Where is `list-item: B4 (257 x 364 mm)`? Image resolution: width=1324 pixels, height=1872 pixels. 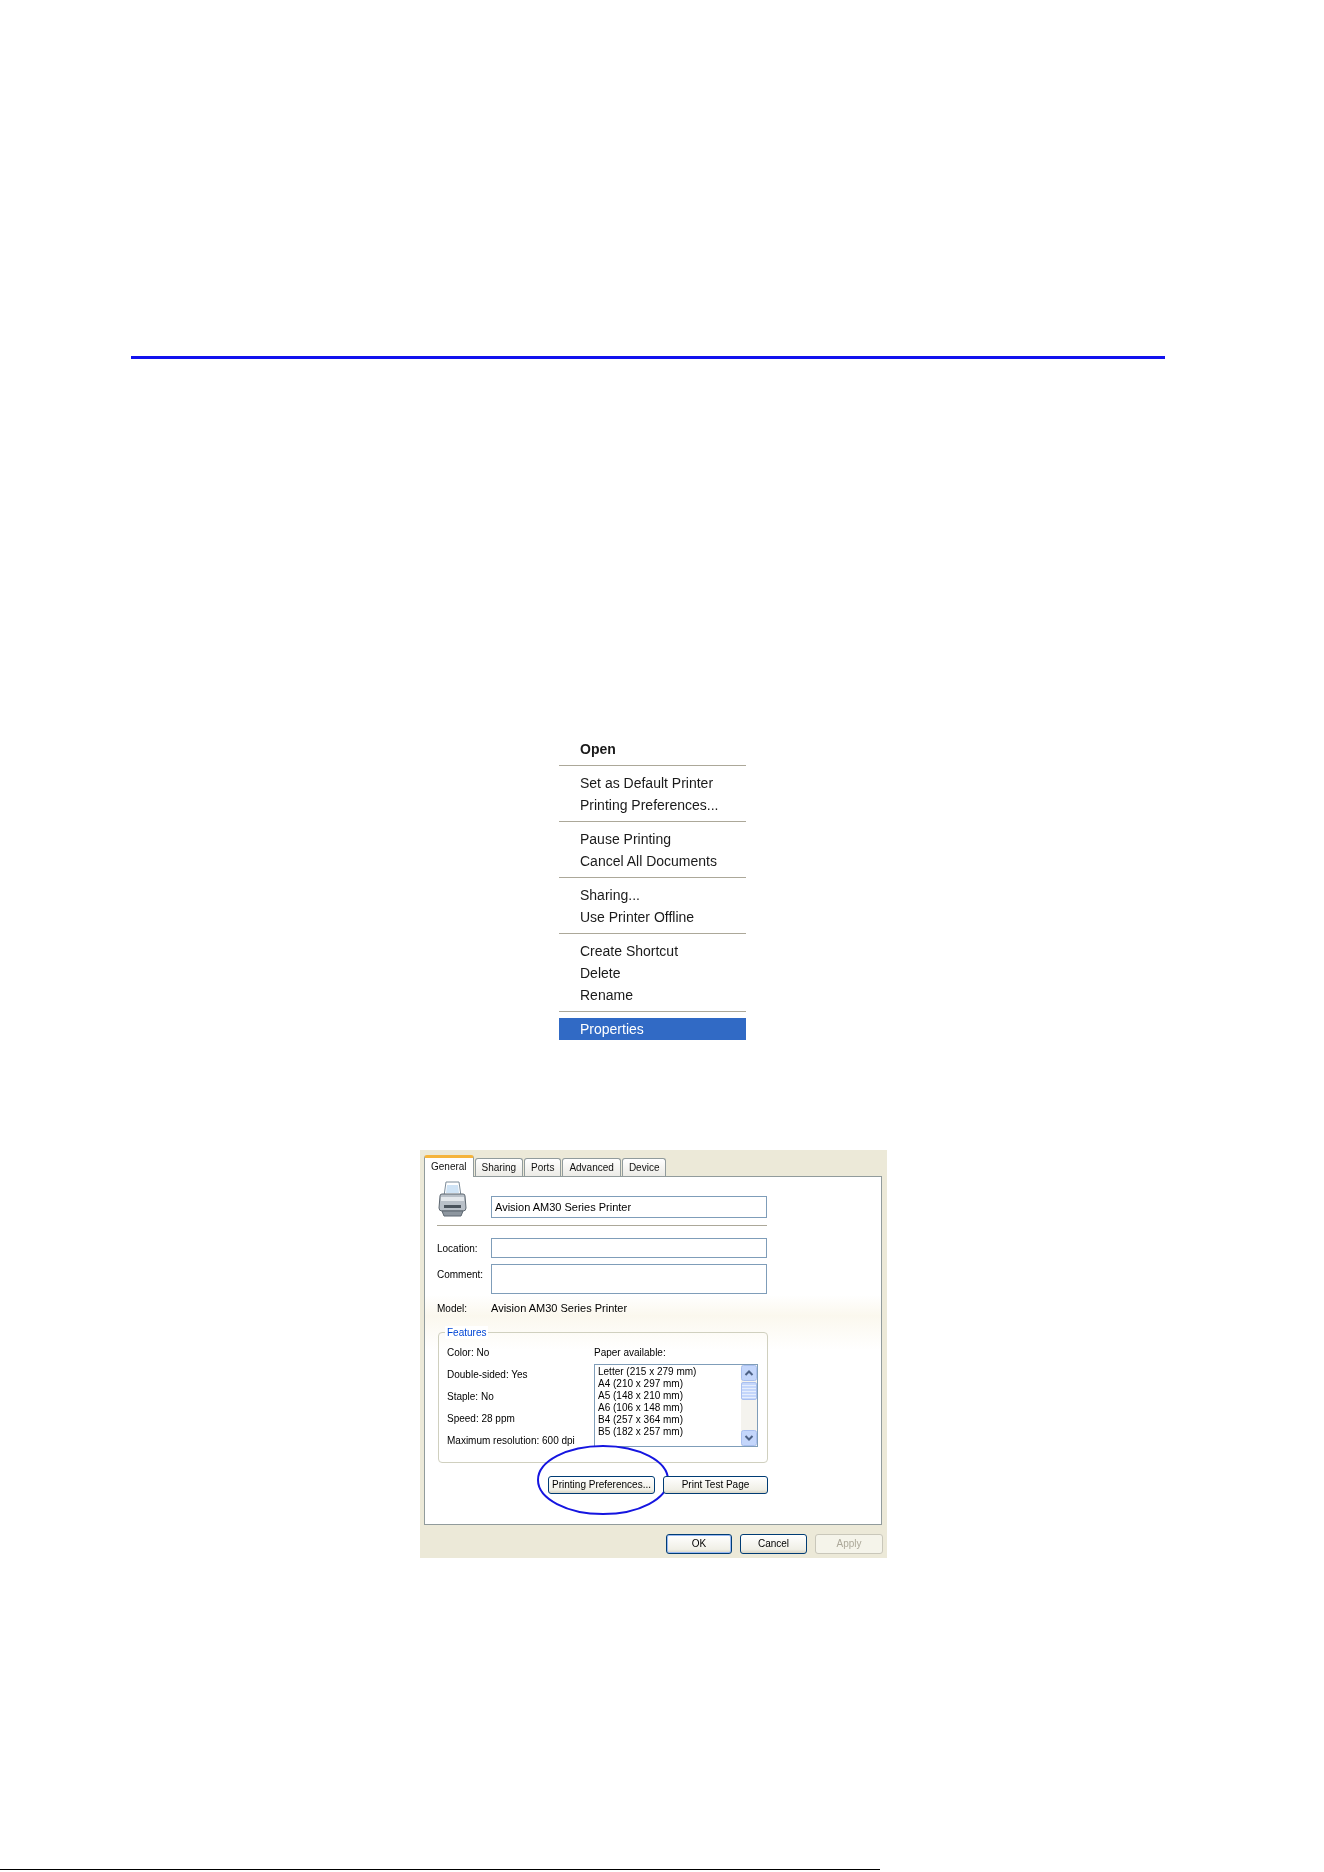 list-item: B4 (257 x 364 mm) is located at coordinates (669, 1420).